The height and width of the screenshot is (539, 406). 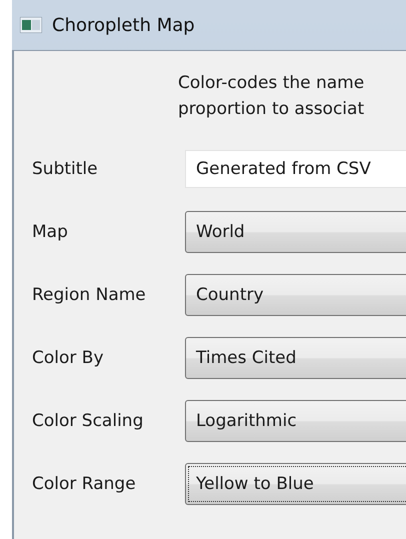 What do you see at coordinates (295, 421) in the screenshot?
I see `dropdown: Logarithmic` at bounding box center [295, 421].